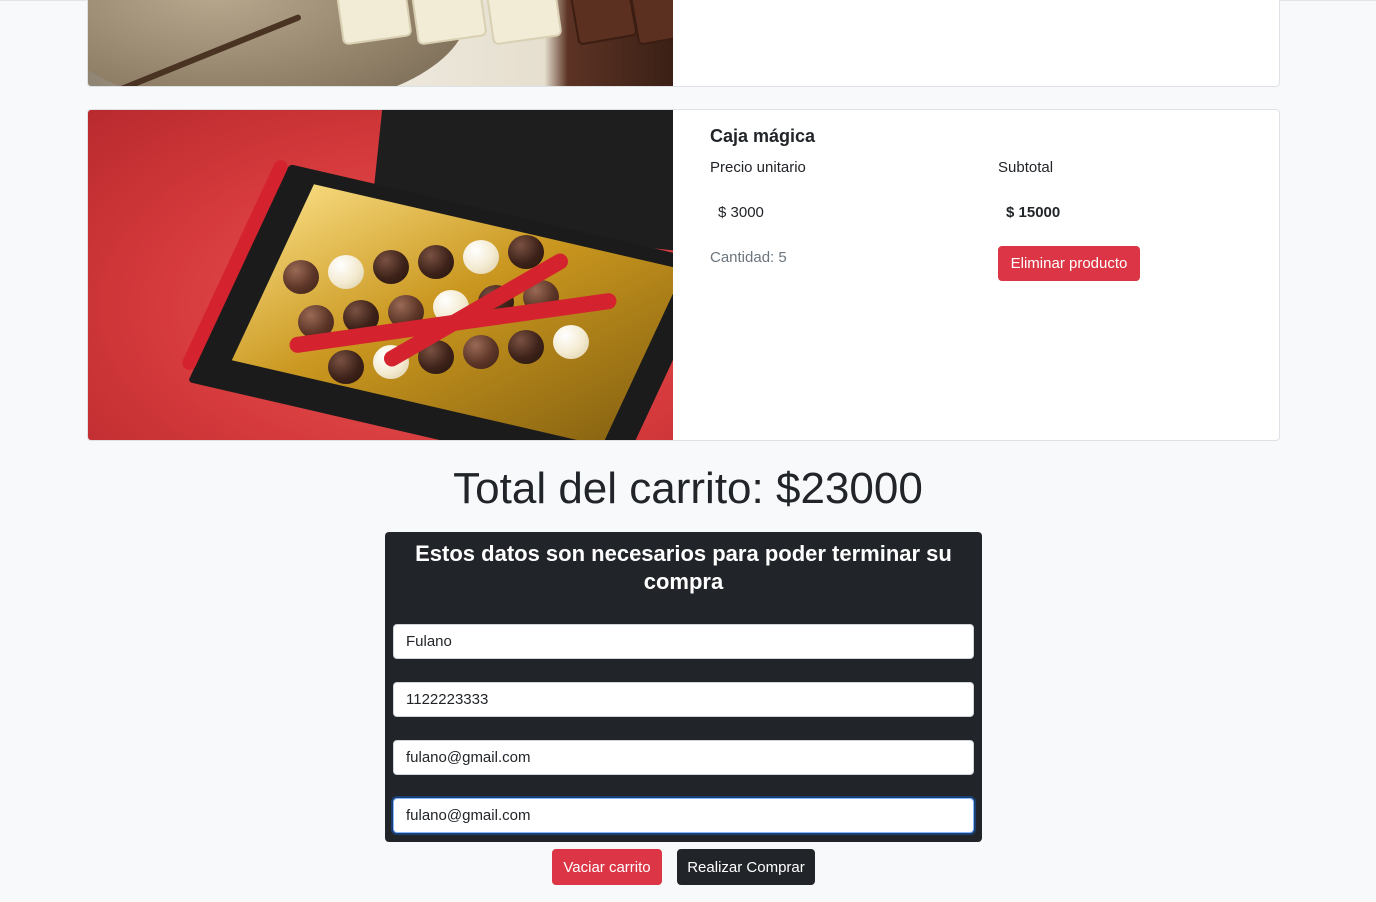  I want to click on remove-product-button: Eliminar producto, so click(1069, 263).